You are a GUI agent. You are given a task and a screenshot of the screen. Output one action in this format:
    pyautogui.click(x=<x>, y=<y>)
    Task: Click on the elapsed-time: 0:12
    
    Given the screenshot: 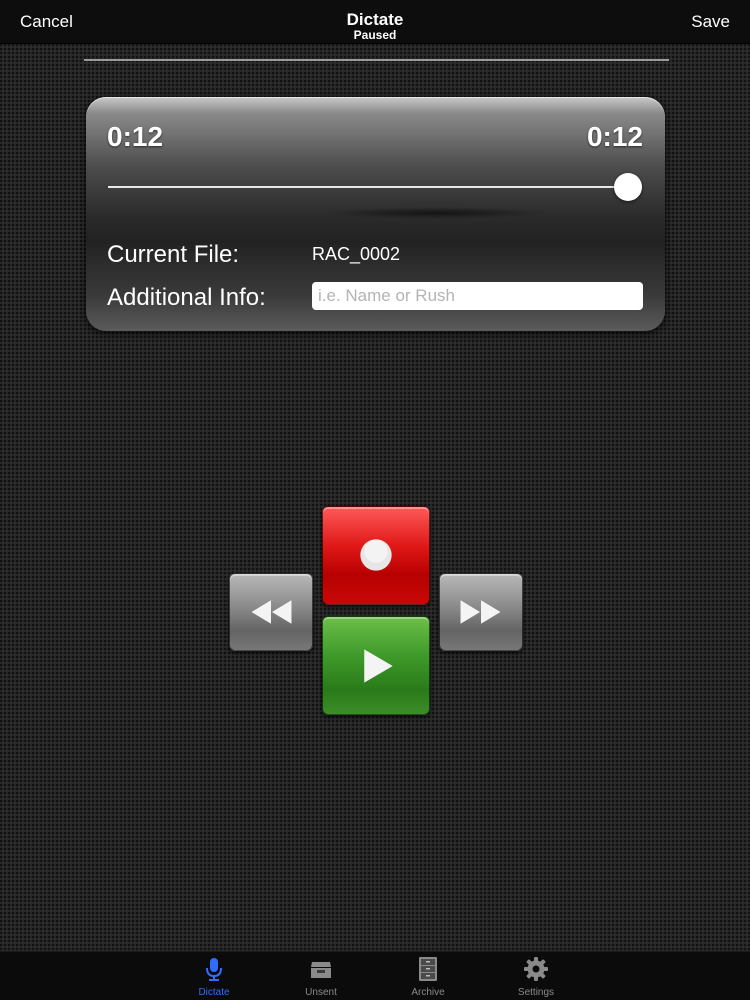 What is the action you would take?
    pyautogui.click(x=135, y=136)
    